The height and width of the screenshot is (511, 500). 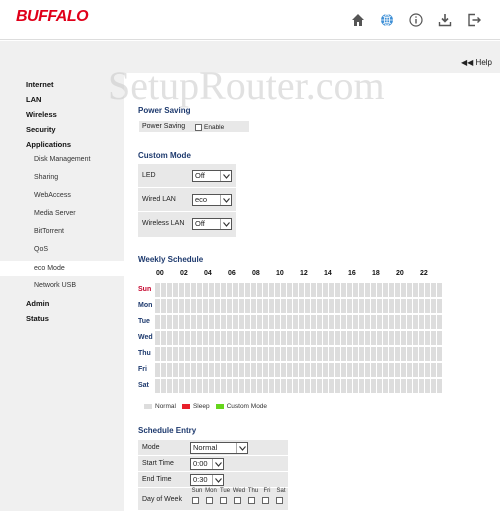 I want to click on sidebar-item-bittorrent: BitTorrent, so click(x=49, y=231).